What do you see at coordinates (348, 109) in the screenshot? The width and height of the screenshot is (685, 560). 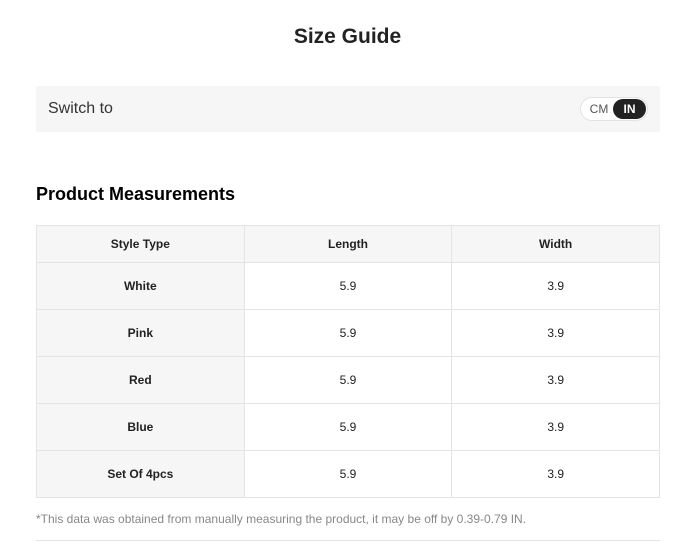 I see `unit-switch-bar: Switch to CM IN` at bounding box center [348, 109].